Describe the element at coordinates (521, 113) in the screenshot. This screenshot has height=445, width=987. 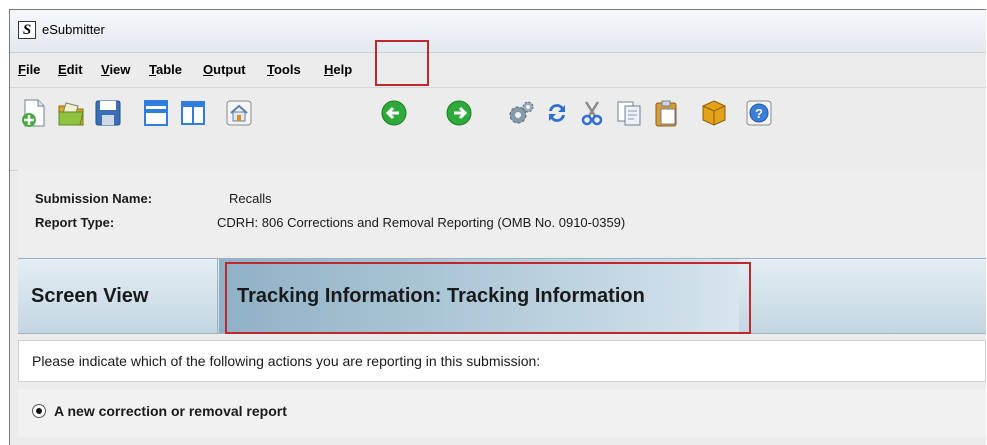
I see `settings-gears-icon` at that location.